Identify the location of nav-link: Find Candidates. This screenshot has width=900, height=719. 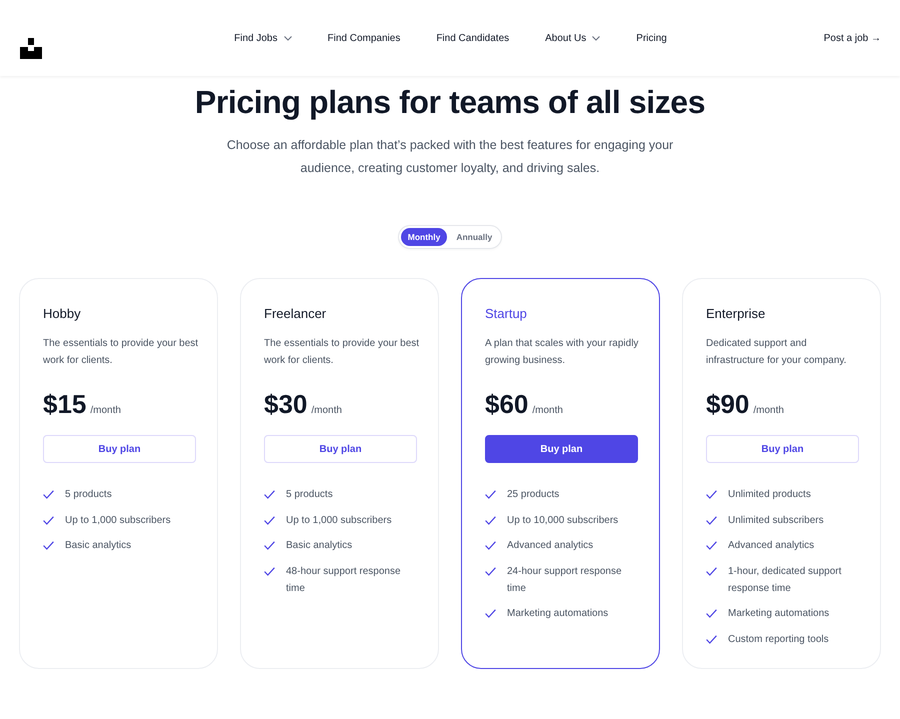
(473, 38).